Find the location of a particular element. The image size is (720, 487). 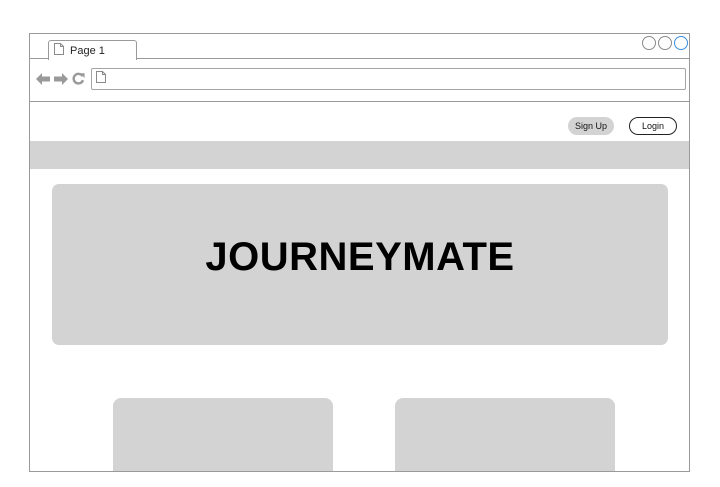

navigation-strip is located at coordinates (359, 155).